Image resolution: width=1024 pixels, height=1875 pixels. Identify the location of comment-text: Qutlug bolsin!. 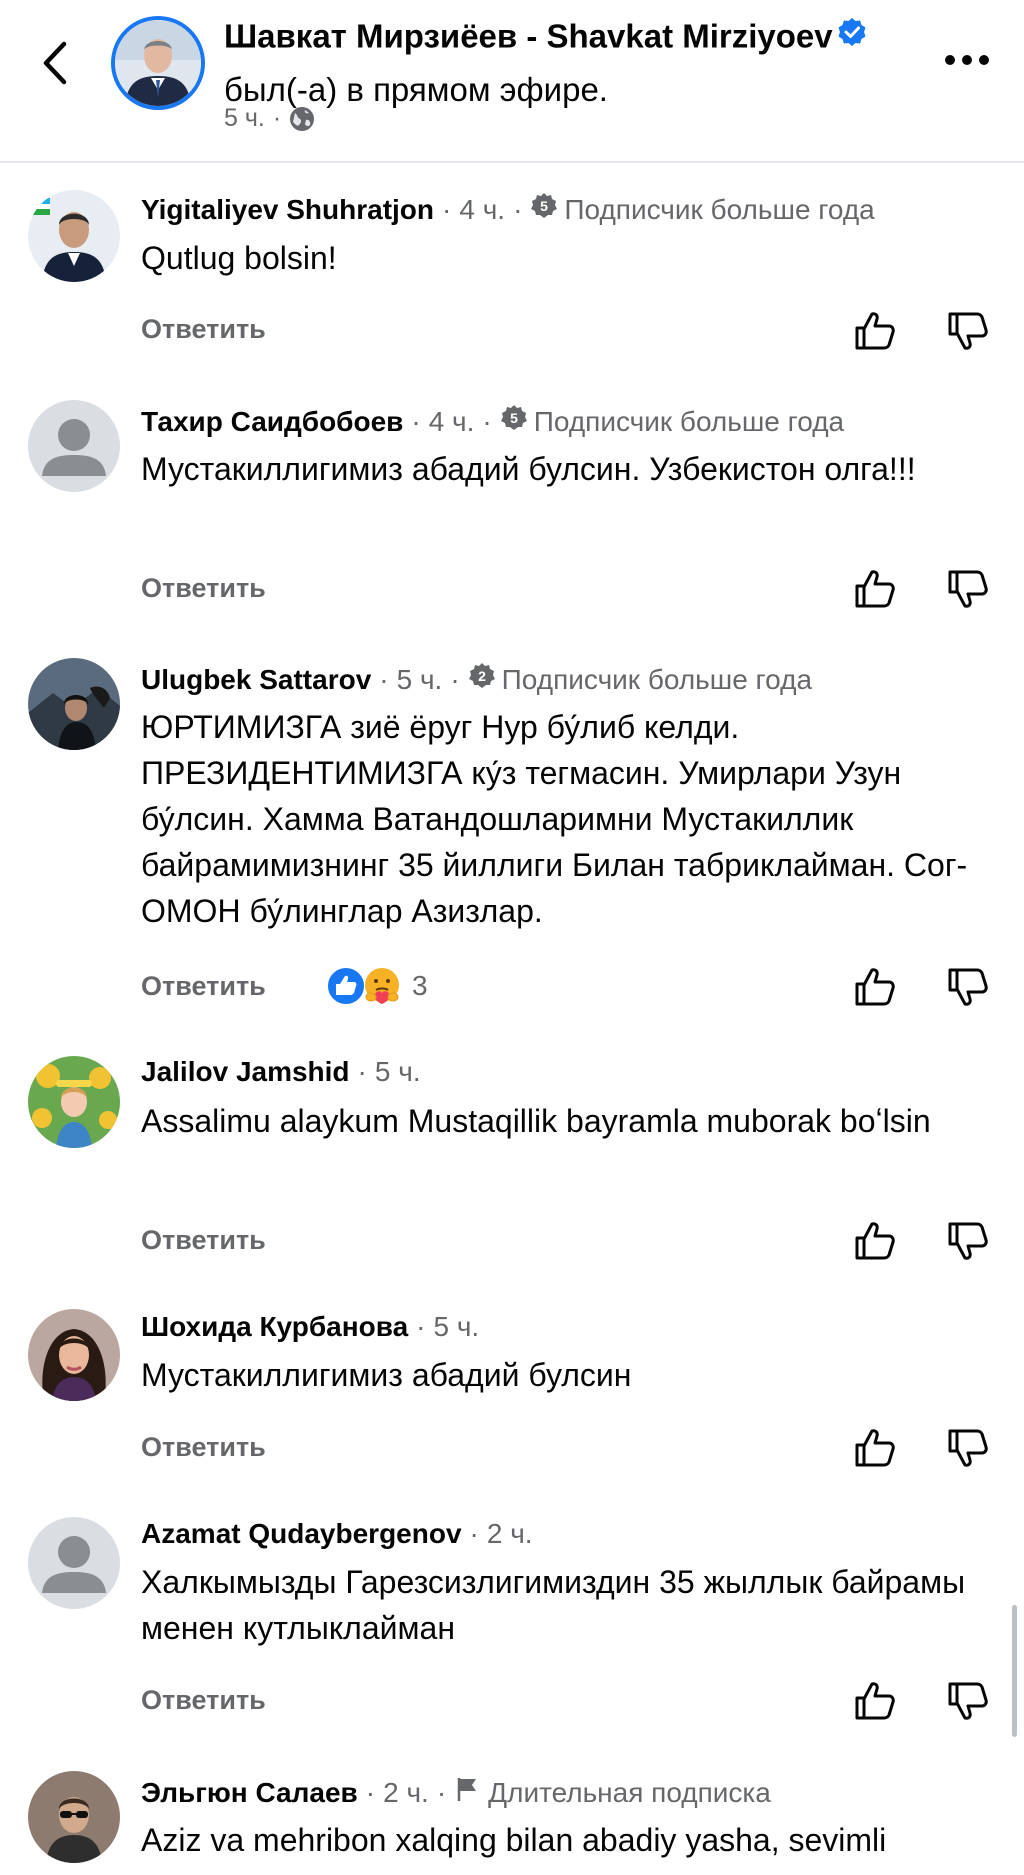
(239, 258).